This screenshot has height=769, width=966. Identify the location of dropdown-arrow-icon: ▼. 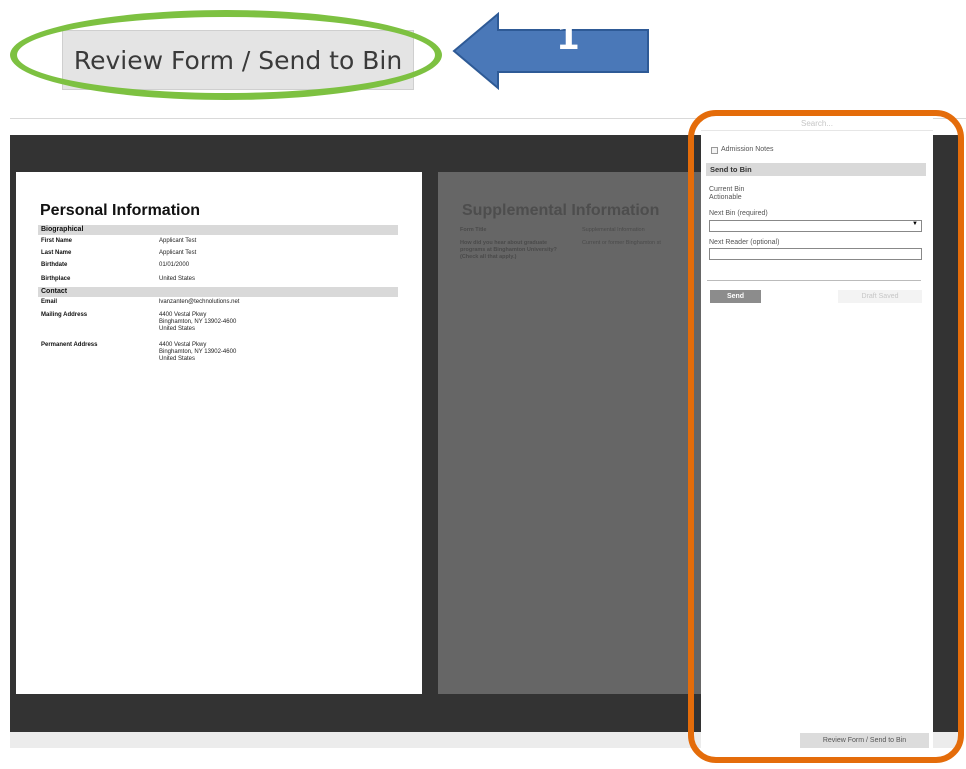
(915, 224).